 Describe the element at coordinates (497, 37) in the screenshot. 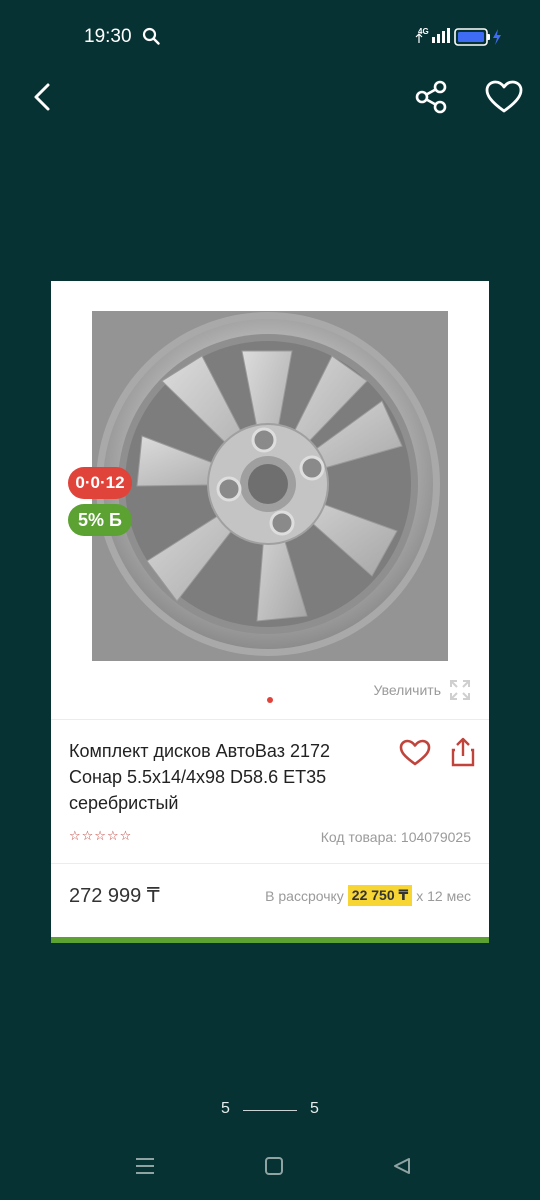

I see `charging-icon` at that location.